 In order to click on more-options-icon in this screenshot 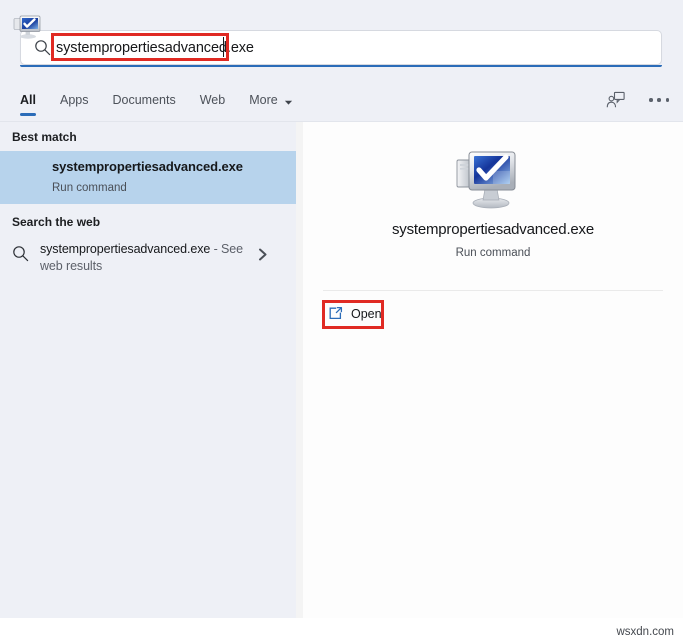, I will do `click(659, 100)`.